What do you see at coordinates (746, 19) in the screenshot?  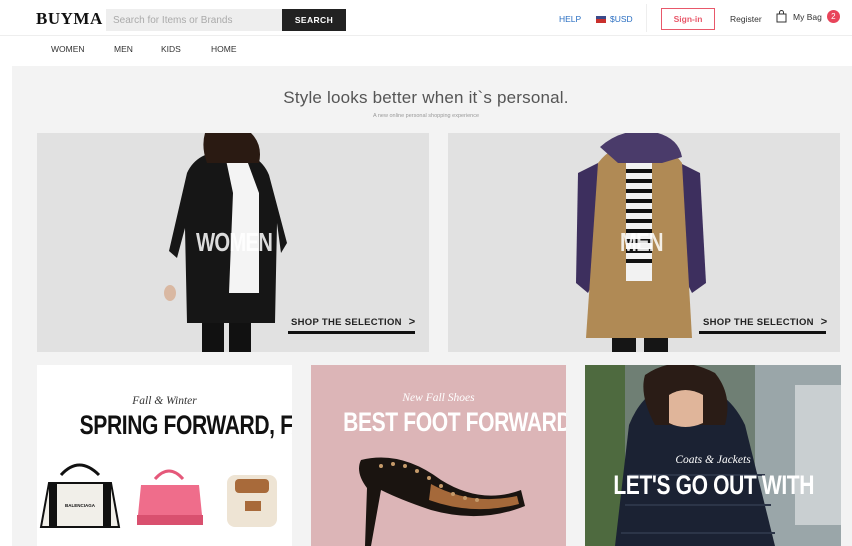 I see `register-link: Register` at bounding box center [746, 19].